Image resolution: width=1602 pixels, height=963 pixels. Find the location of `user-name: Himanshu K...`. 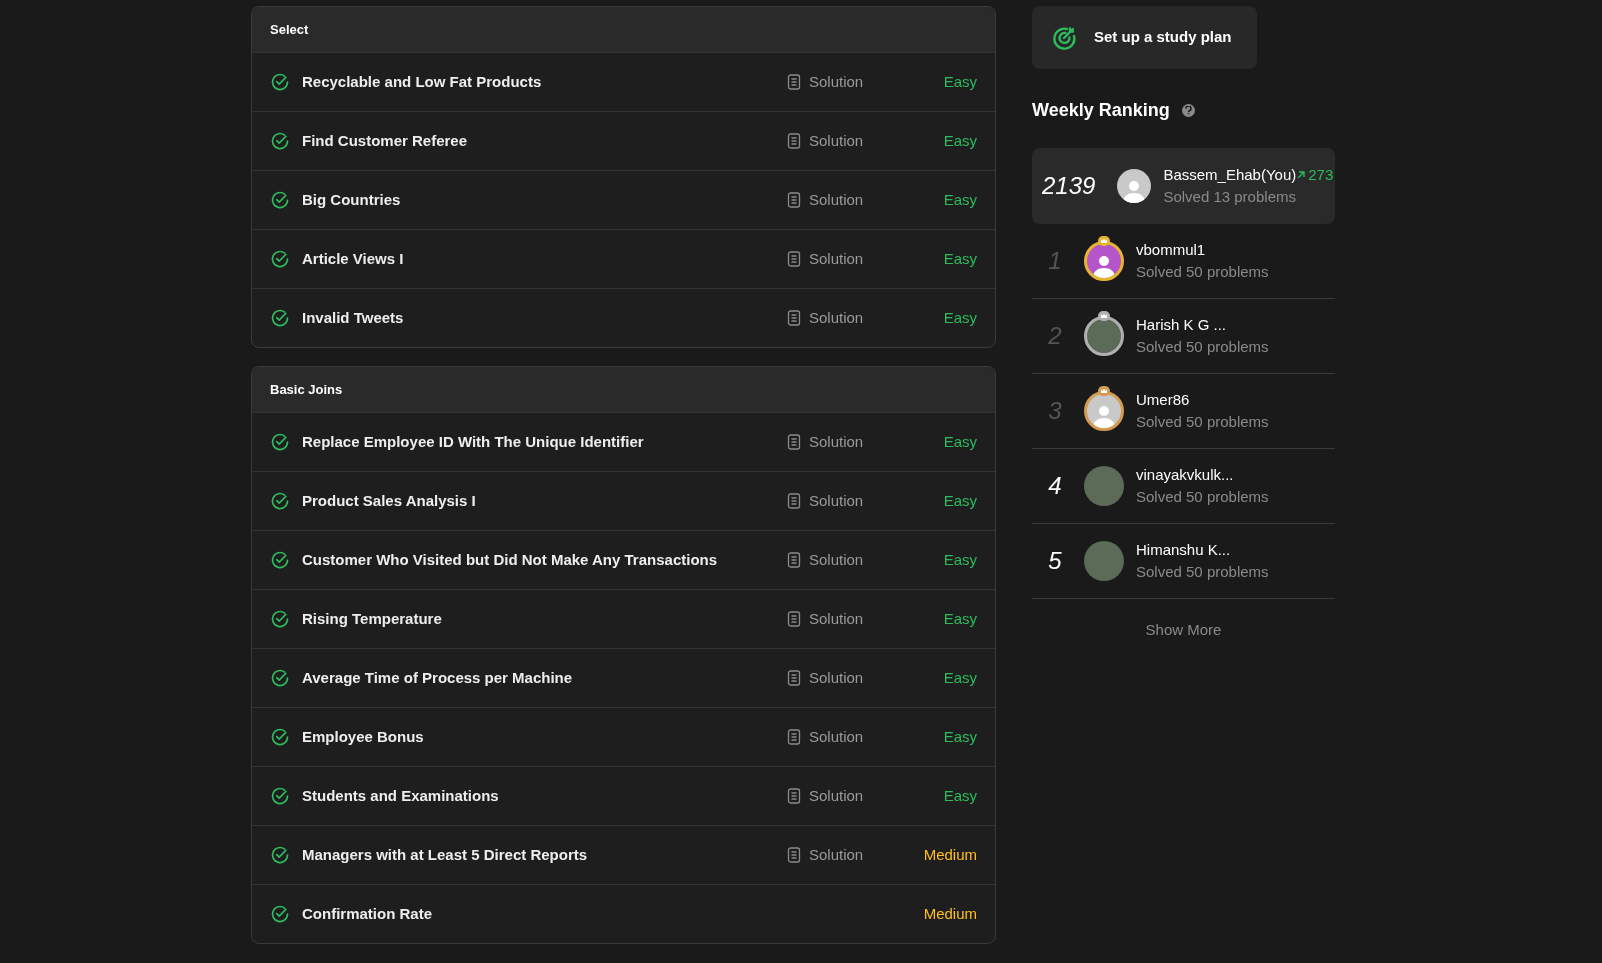

user-name: Himanshu K... is located at coordinates (1184, 549).